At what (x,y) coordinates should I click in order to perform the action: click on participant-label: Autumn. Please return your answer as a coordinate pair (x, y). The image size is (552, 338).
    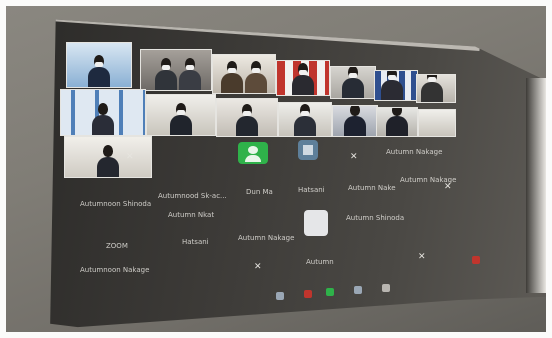
    Looking at the image, I should click on (320, 262).